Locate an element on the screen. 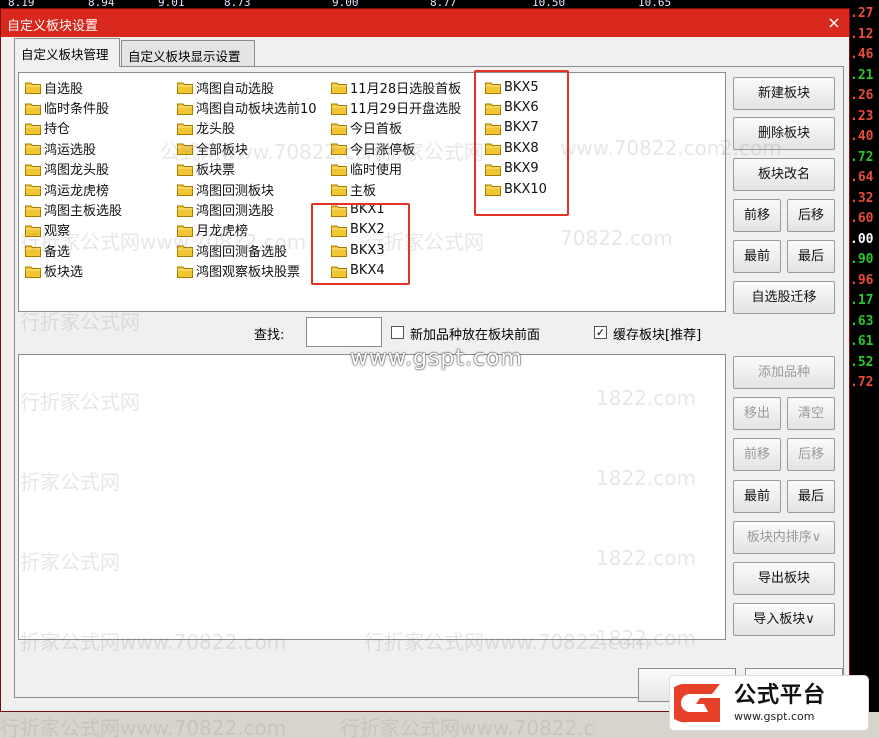 Image resolution: width=879 pixels, height=738 pixels. move-last-stock-button: 最后 is located at coordinates (811, 496).